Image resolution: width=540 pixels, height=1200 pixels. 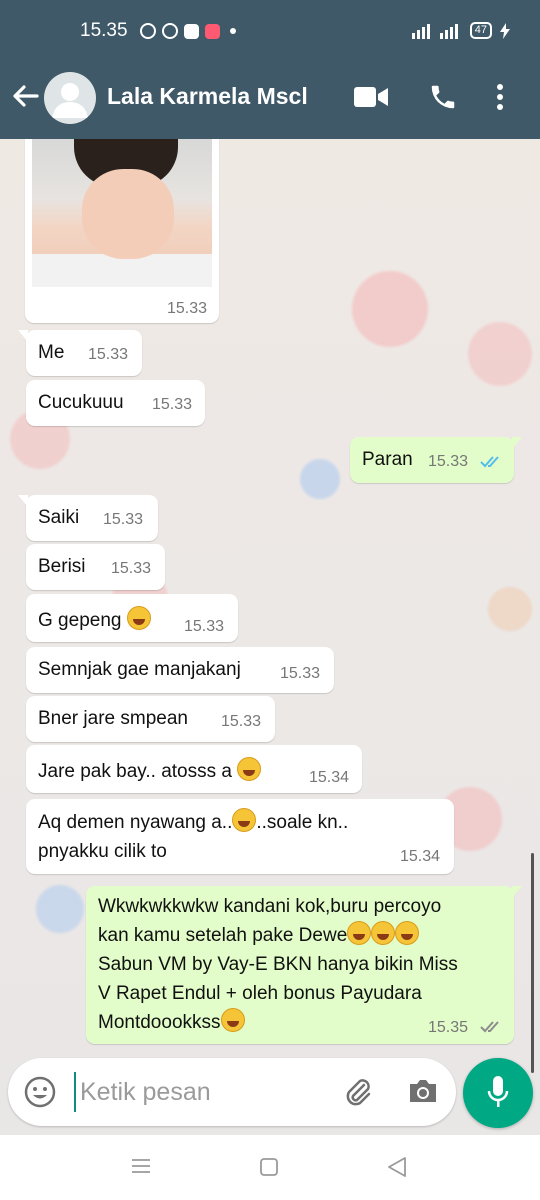 What do you see at coordinates (302, 822) in the screenshot?
I see `message-text-line: ..soale kn..` at bounding box center [302, 822].